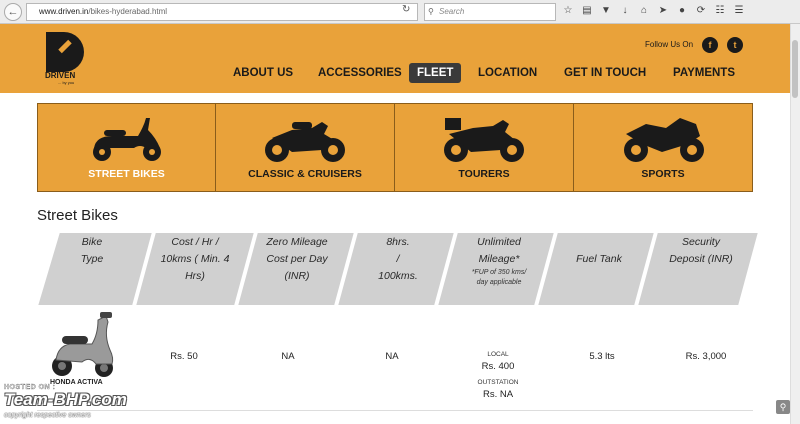 This screenshot has height=424, width=800. Describe the element at coordinates (498, 382) in the screenshot. I see `outstation-label: OUTSTATION` at that location.